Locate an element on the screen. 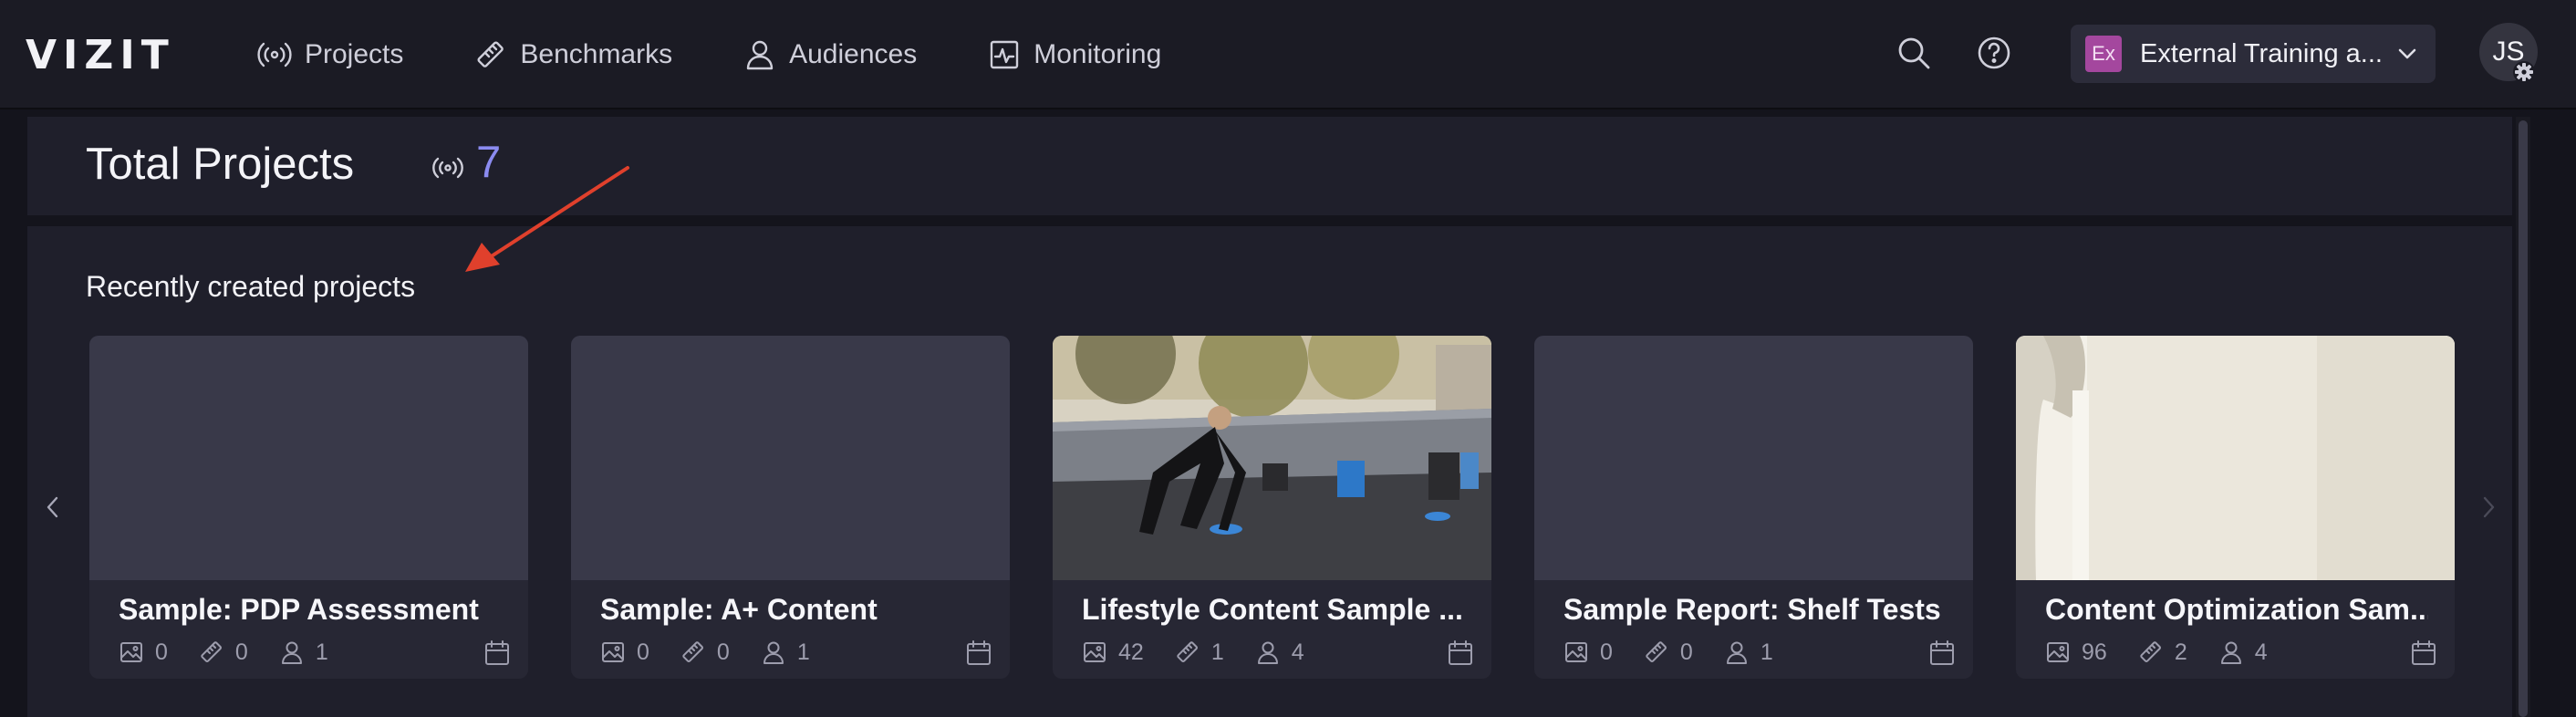  nav-item-projects: Projects is located at coordinates (330, 55).